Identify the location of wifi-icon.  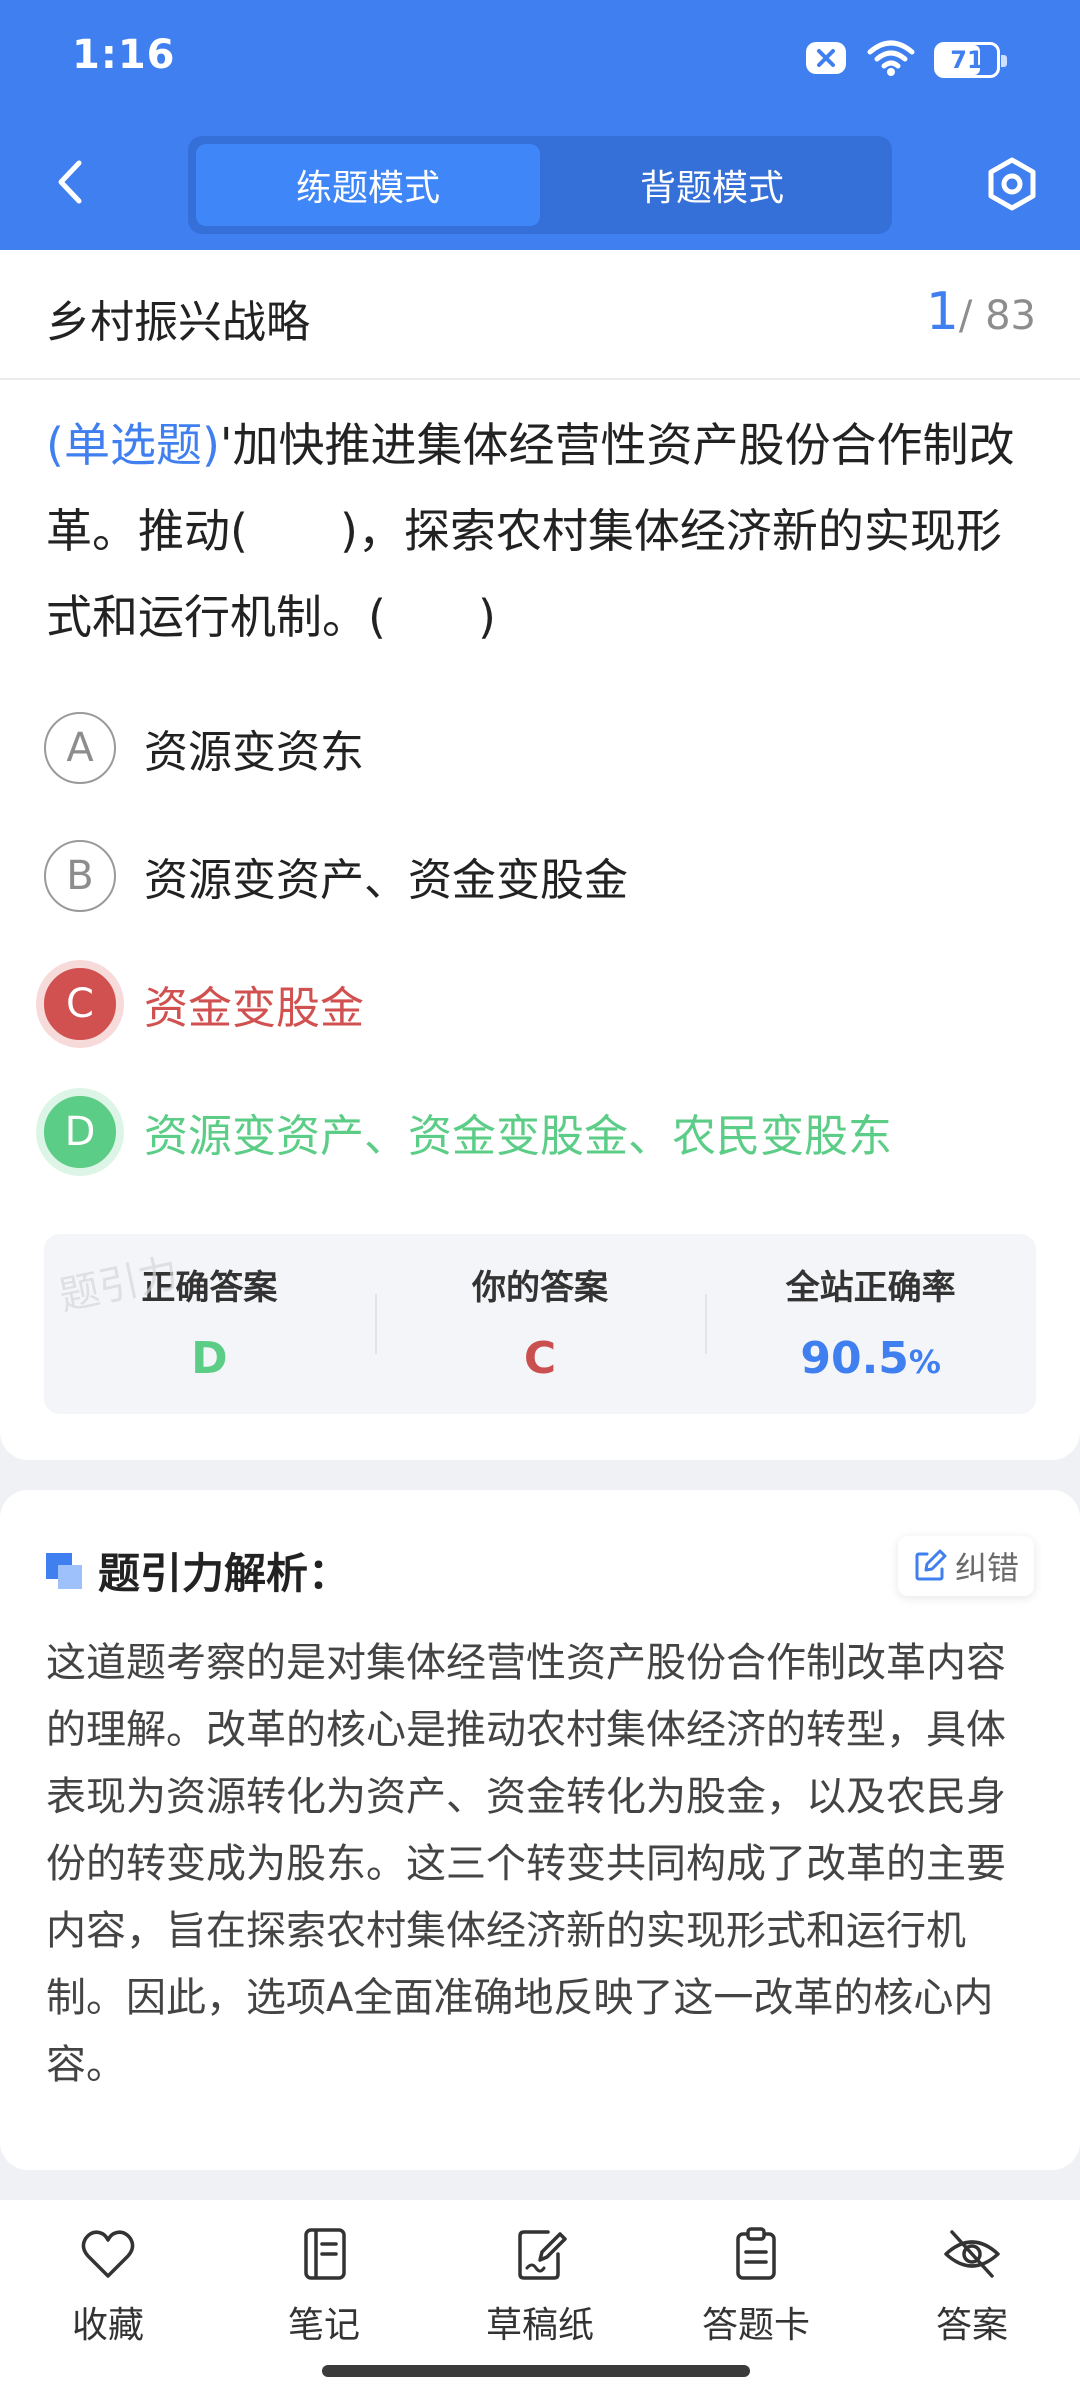
(891, 60).